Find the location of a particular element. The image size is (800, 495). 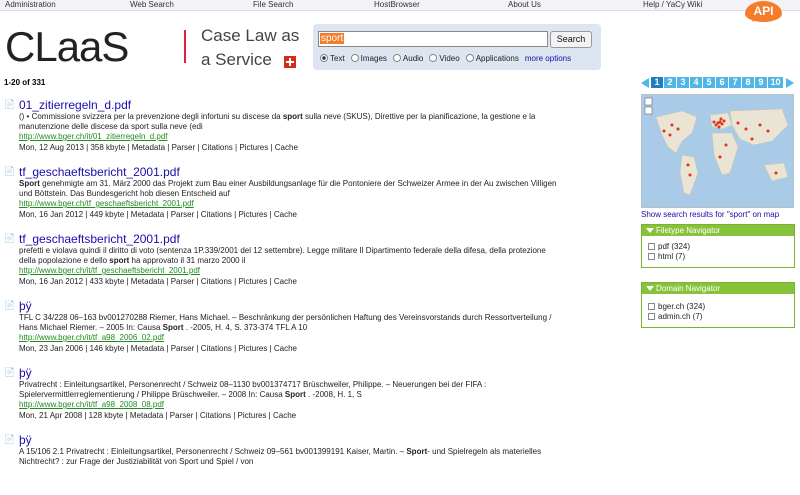

tagline-line1: Case Law as is located at coordinates (250, 35).